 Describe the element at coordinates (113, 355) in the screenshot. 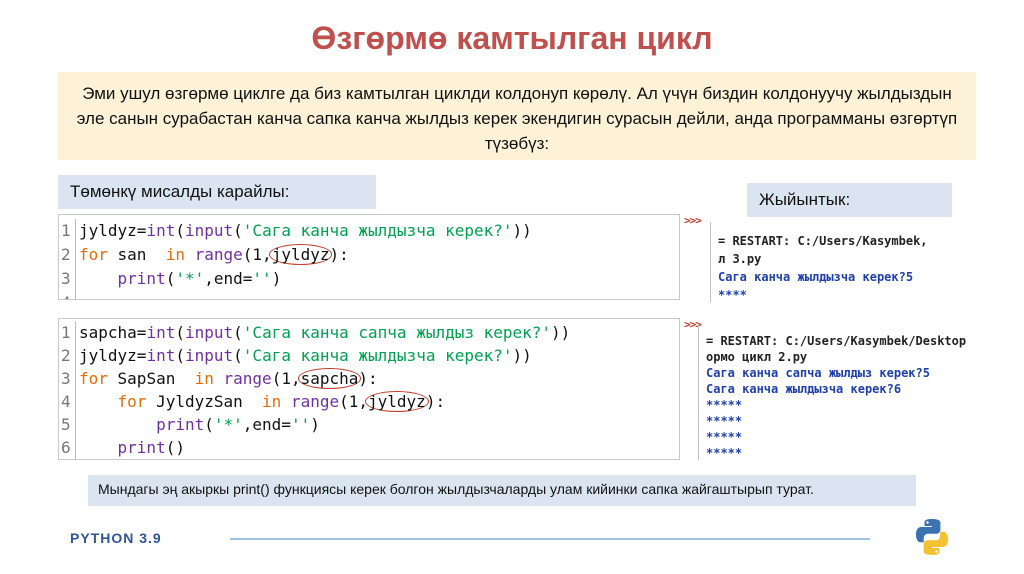

I see `code-token: jyldyz=` at that location.